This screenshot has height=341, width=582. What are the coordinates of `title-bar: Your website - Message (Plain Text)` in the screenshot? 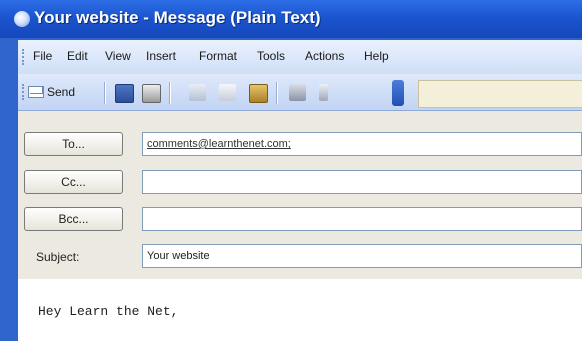 It's located at (291, 19).